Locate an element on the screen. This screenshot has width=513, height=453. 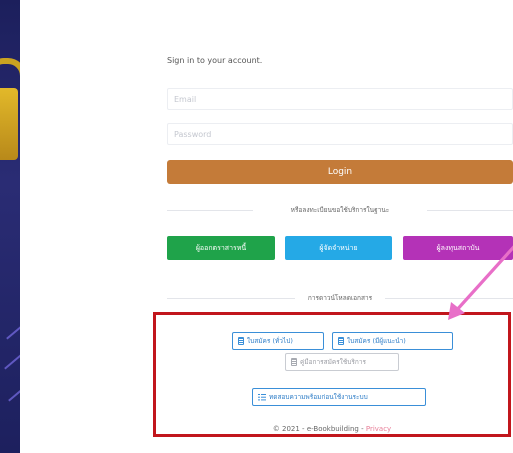
privacy-link: Privacy is located at coordinates (378, 429).